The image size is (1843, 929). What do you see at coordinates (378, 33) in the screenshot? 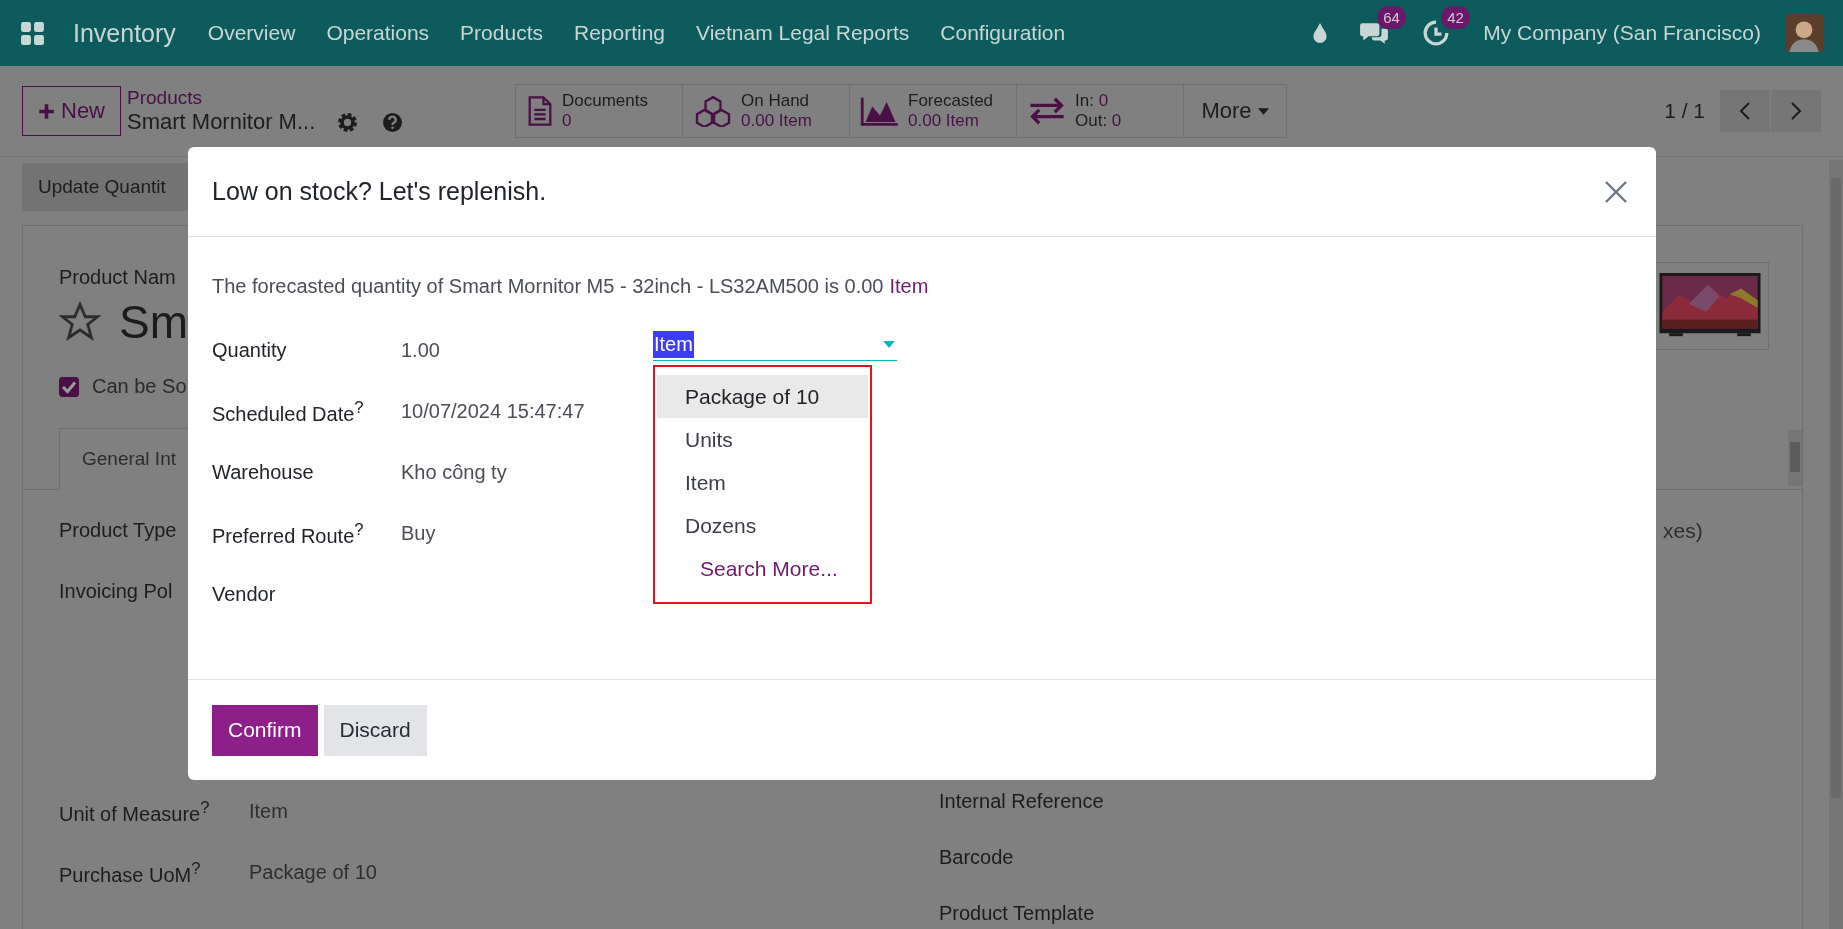
I see `menu-item: Operations` at bounding box center [378, 33].